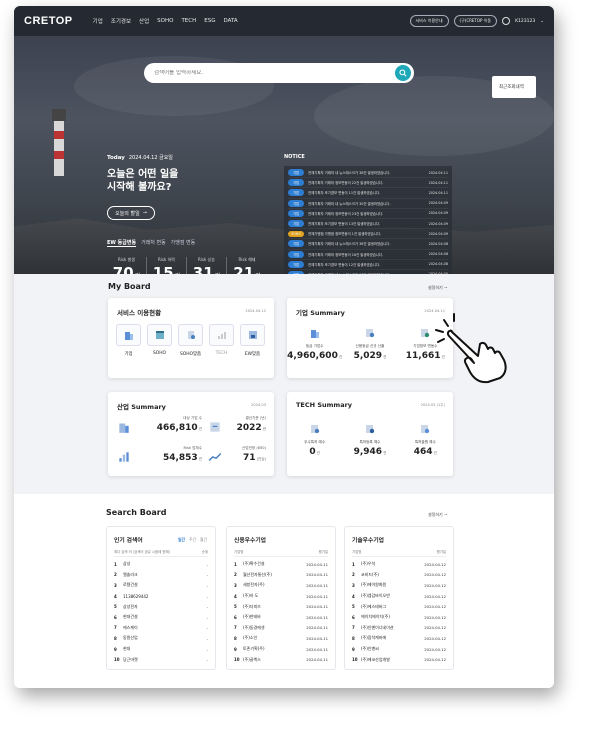  Describe the element at coordinates (161, 596) in the screenshot. I see `list-item: 4 1138629442 -` at that location.